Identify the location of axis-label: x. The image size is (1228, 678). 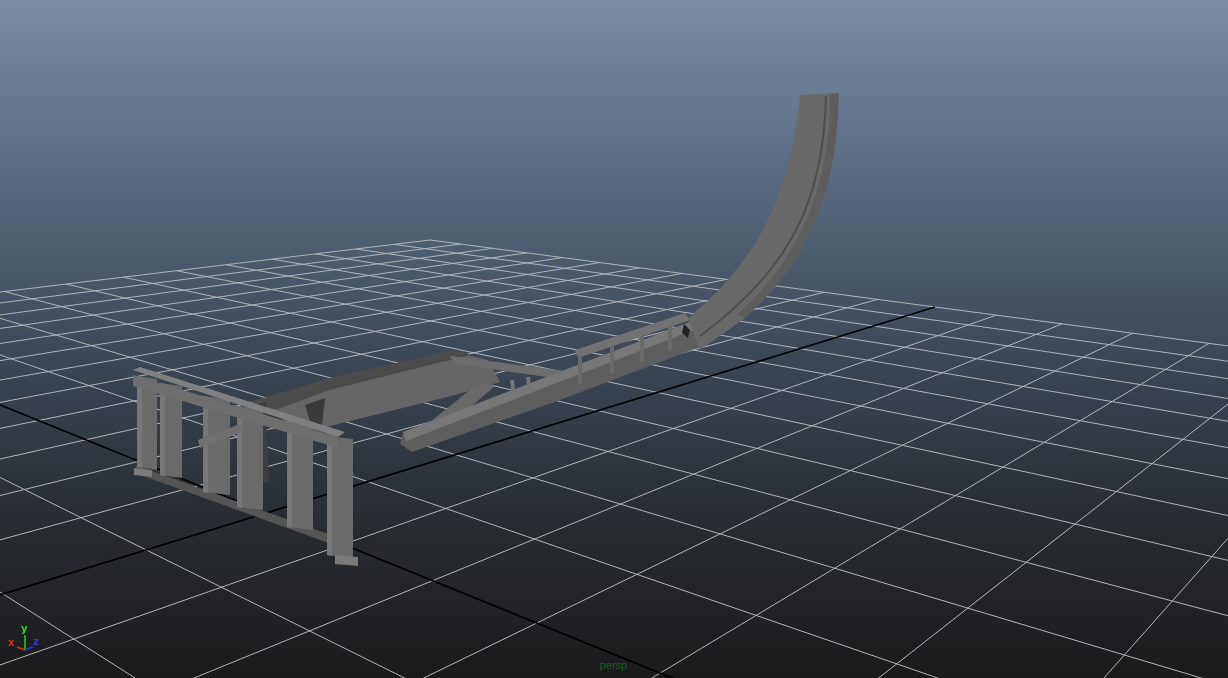
(11, 643).